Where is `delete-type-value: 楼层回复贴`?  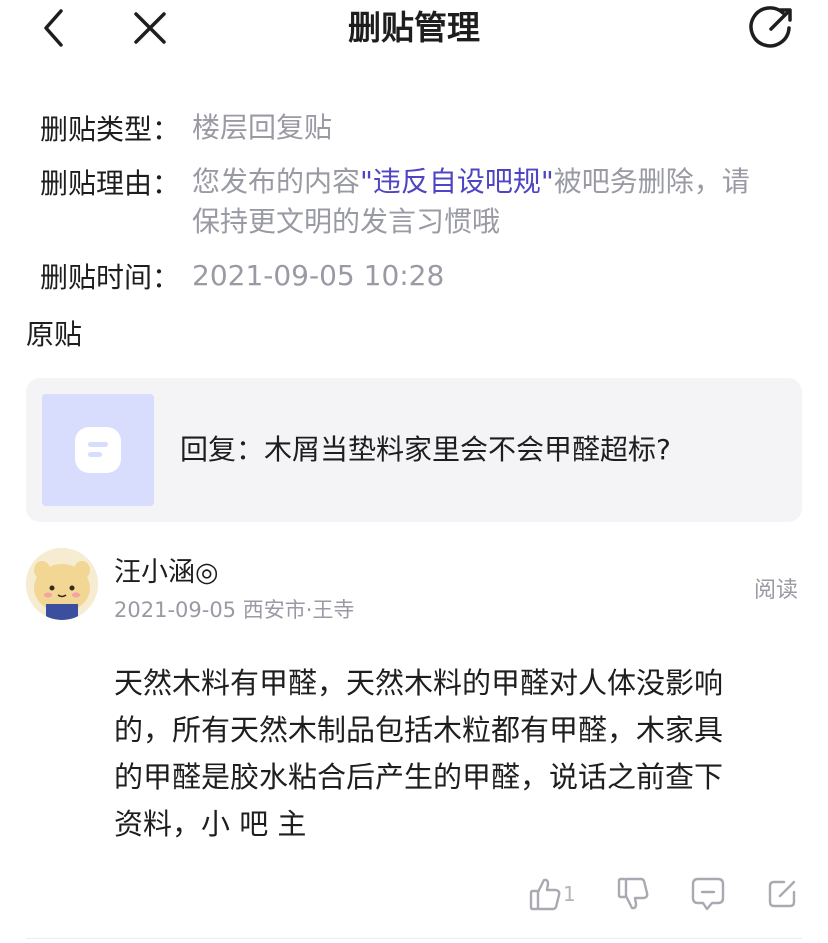 delete-type-value: 楼层回复贴 is located at coordinates (262, 127).